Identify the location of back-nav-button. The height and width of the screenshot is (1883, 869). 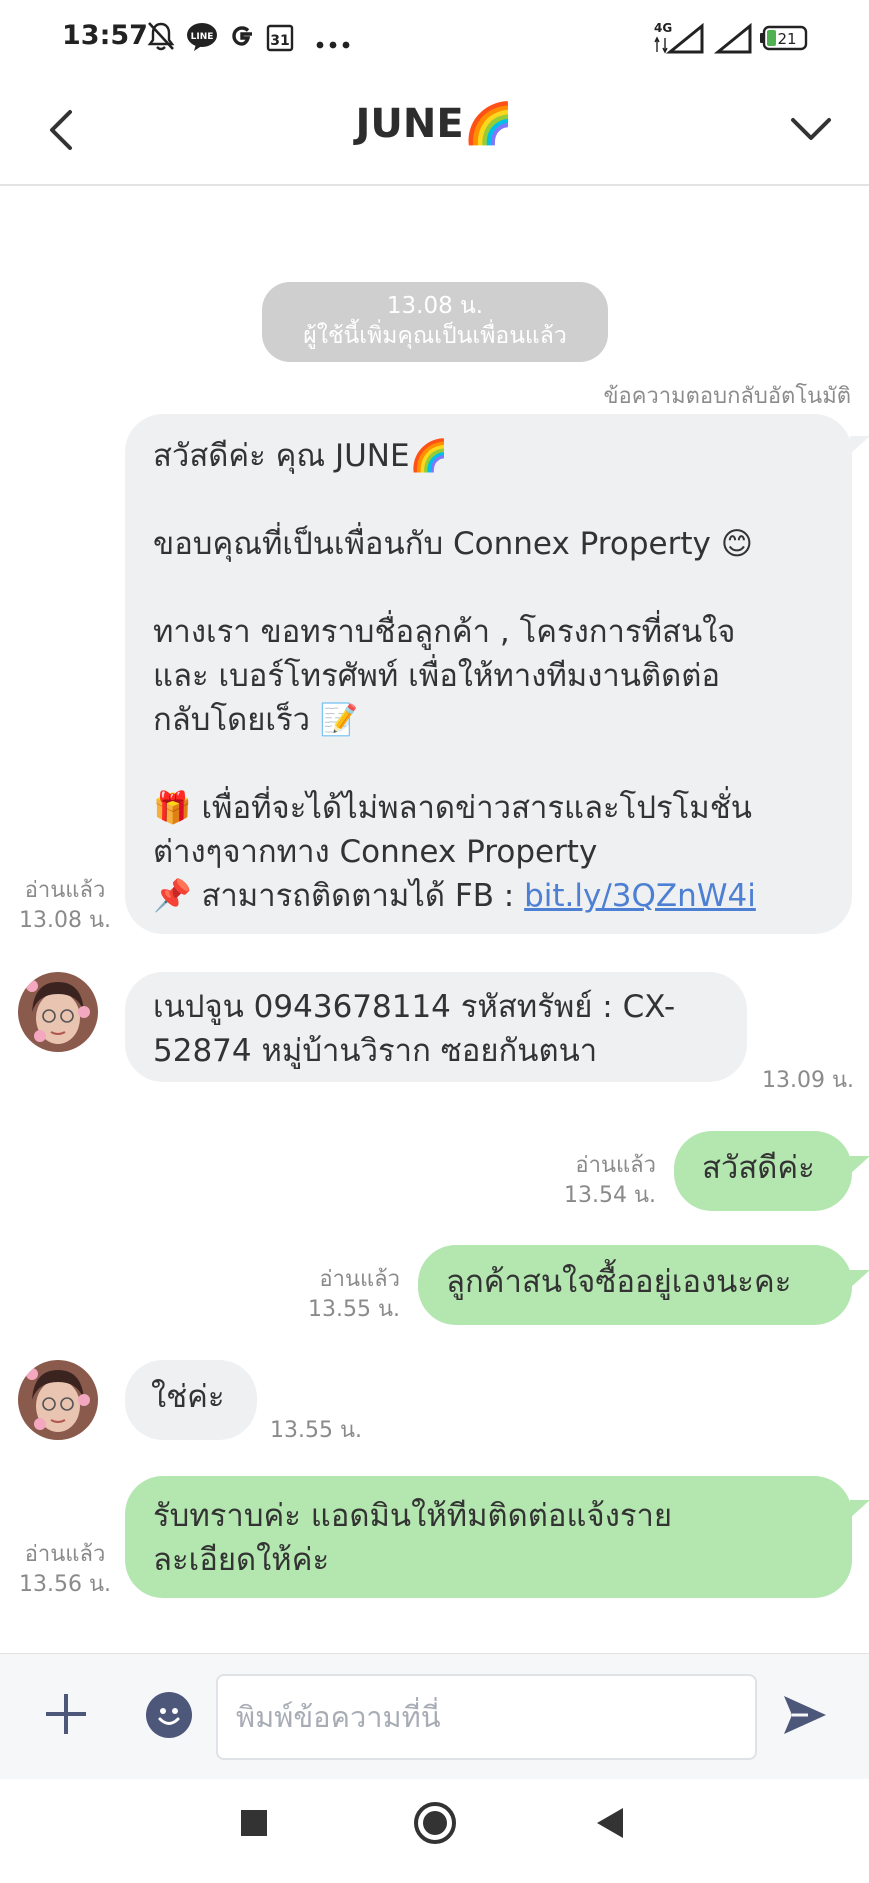
(610, 1825).